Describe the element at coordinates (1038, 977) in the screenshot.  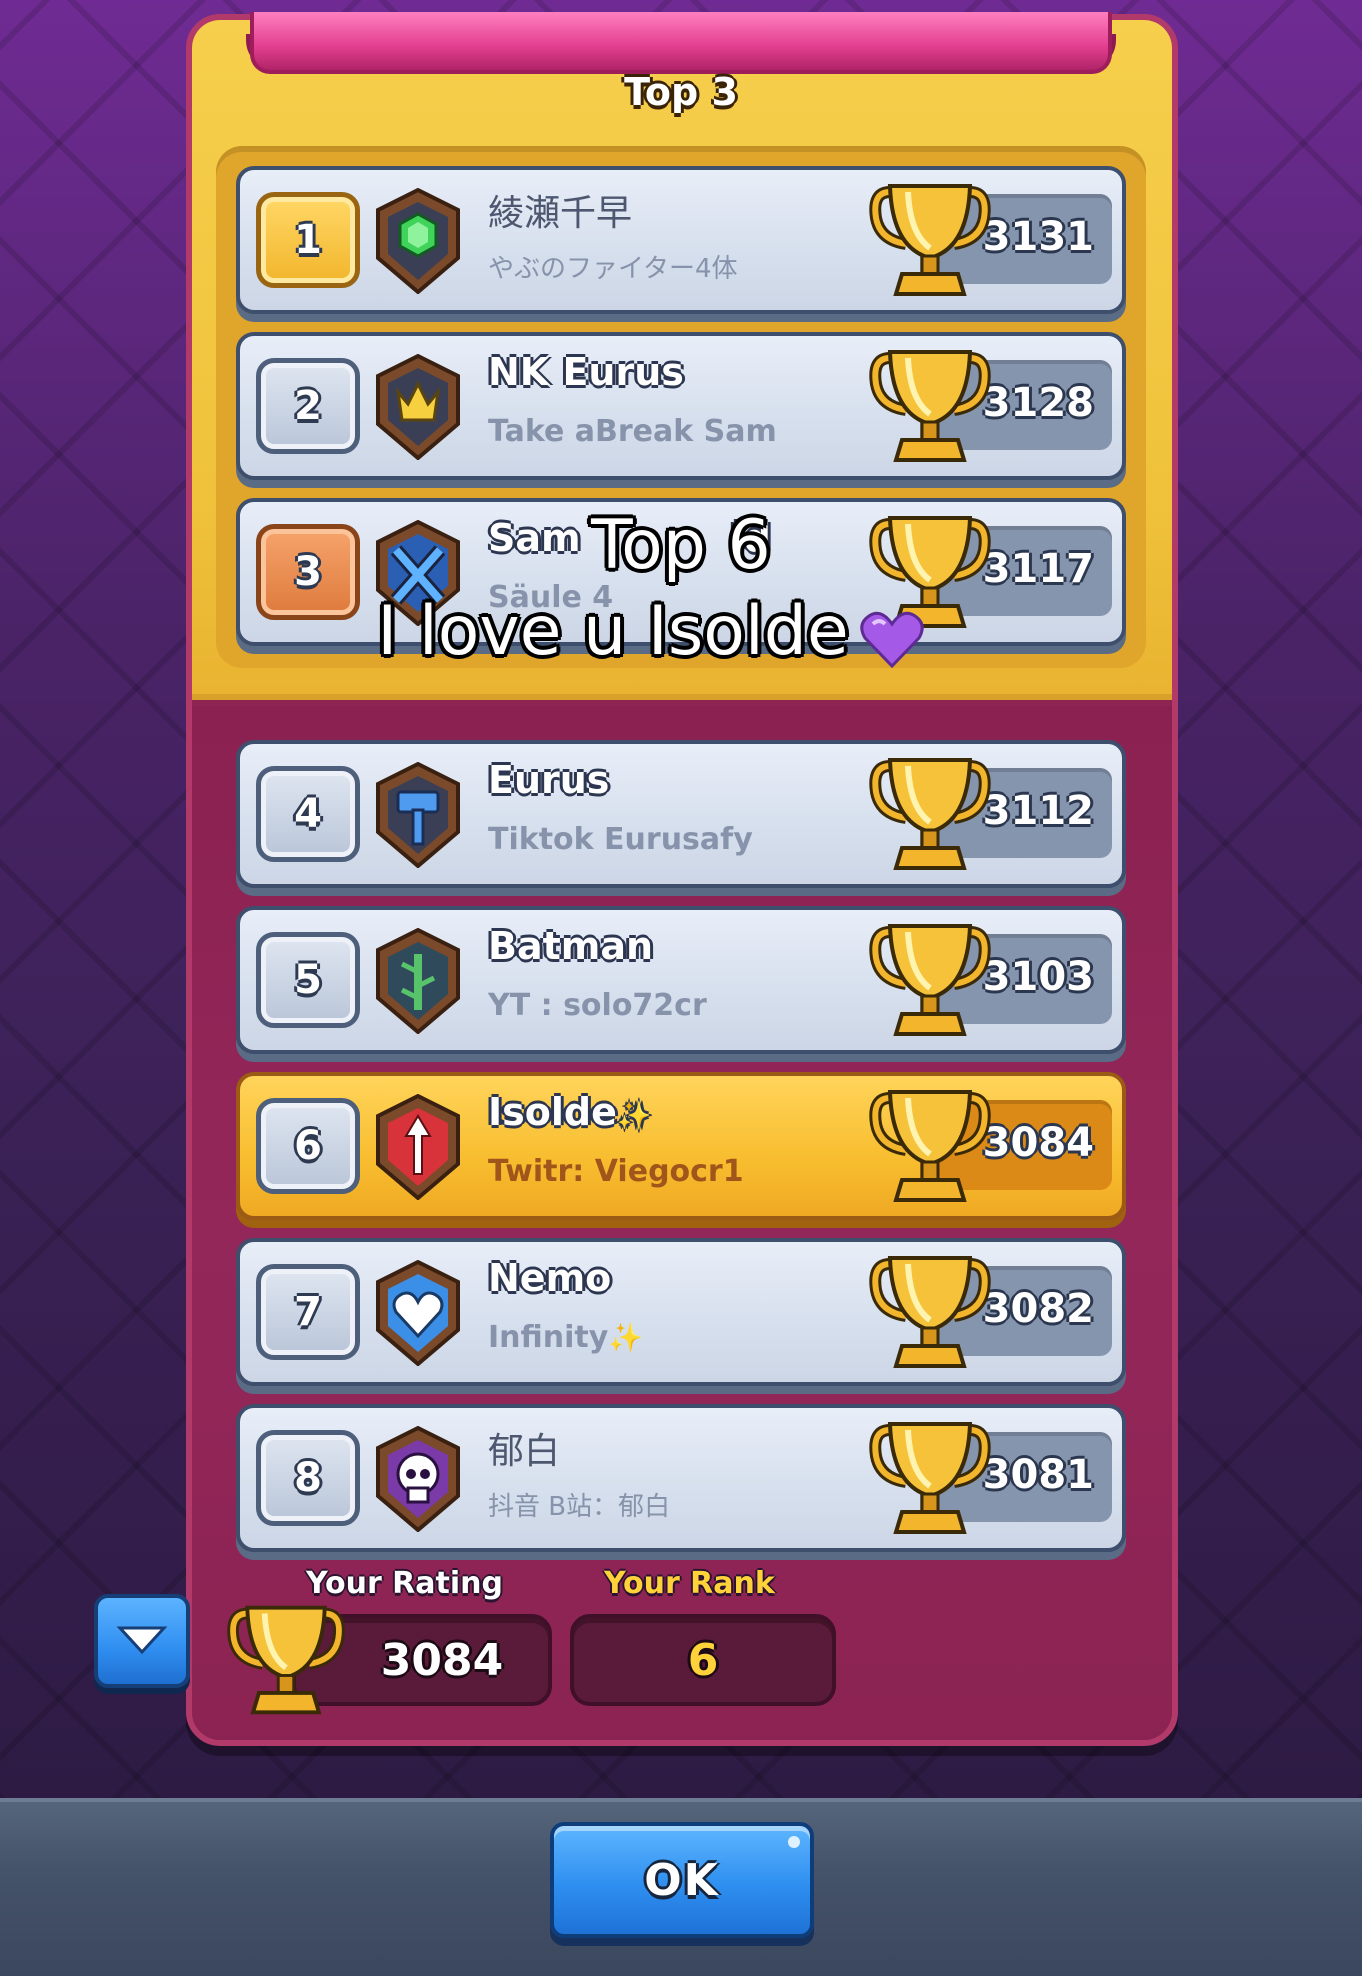
I see `trophy-count: 3103` at that location.